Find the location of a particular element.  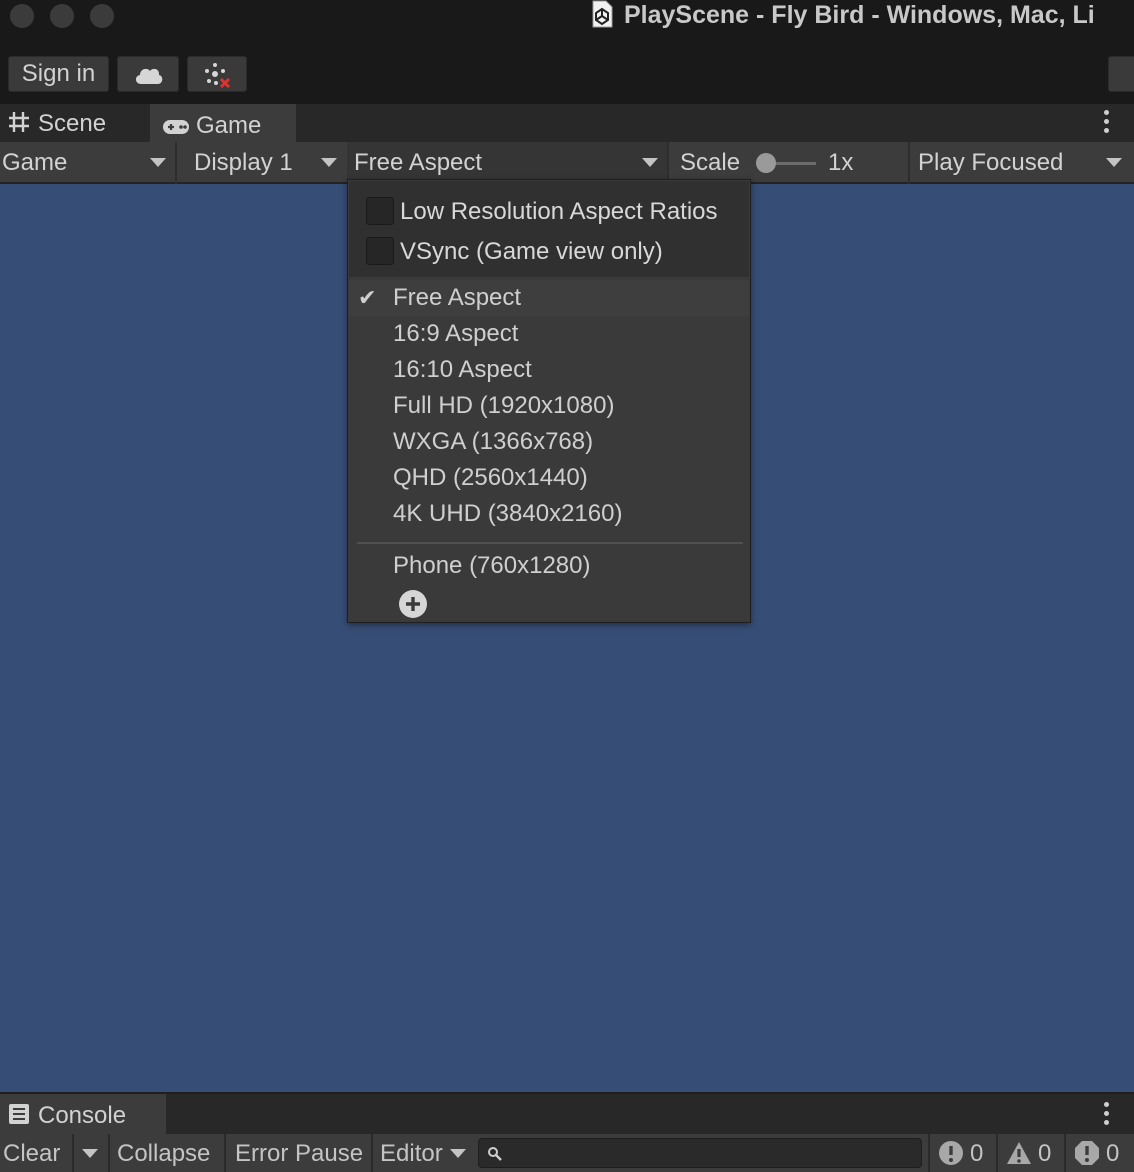

collab-button is located at coordinates (217, 74).